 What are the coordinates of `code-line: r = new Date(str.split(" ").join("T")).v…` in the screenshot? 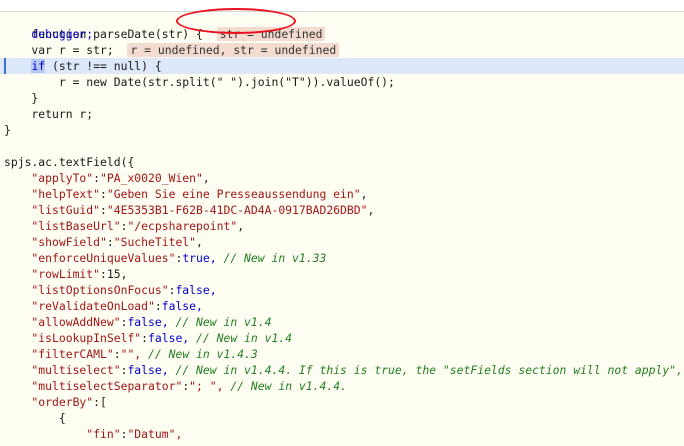 It's located at (199, 82).